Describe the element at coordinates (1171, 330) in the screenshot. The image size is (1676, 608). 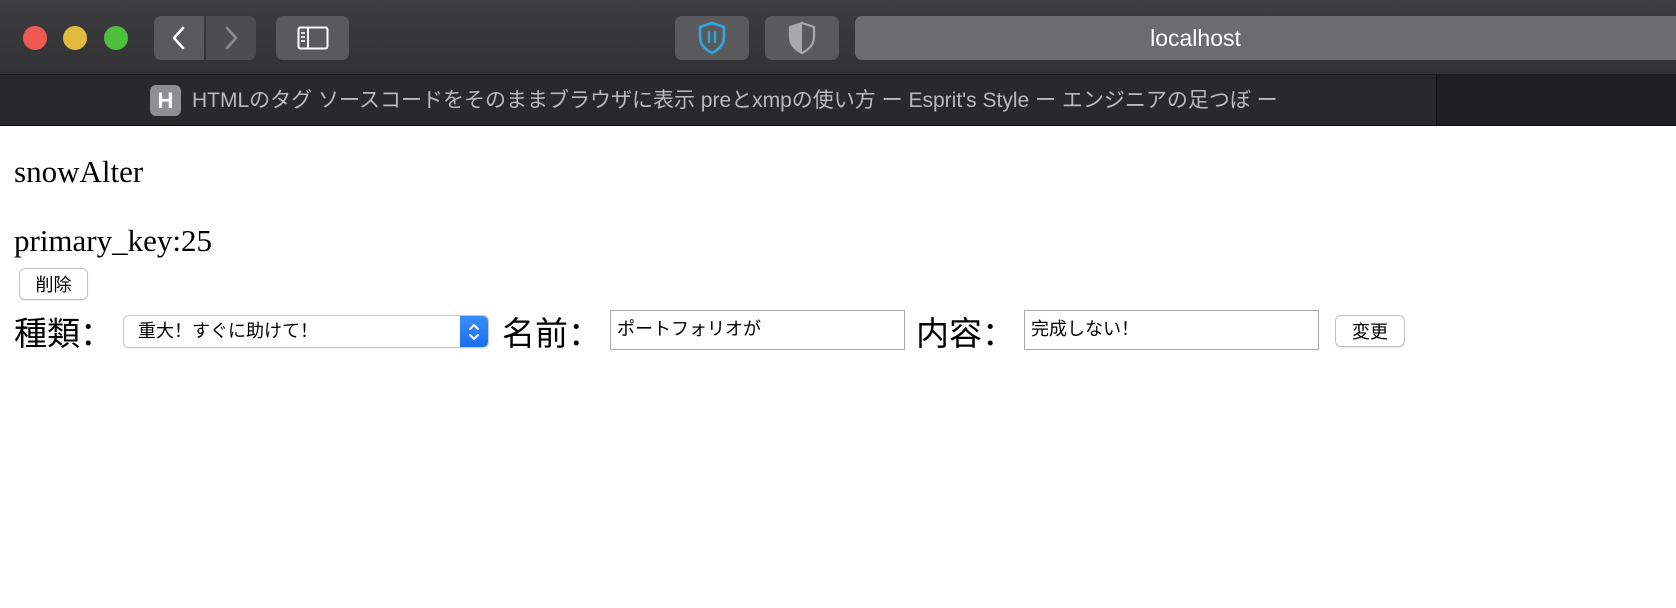
I see `content-input: 完成しない！` at that location.